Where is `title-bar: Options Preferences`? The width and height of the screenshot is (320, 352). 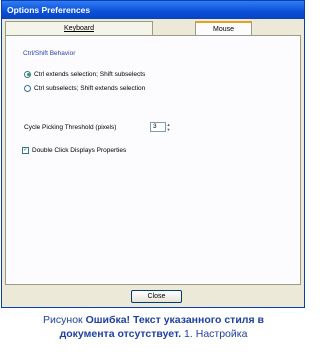 title-bar: Options Preferences is located at coordinates (153, 10).